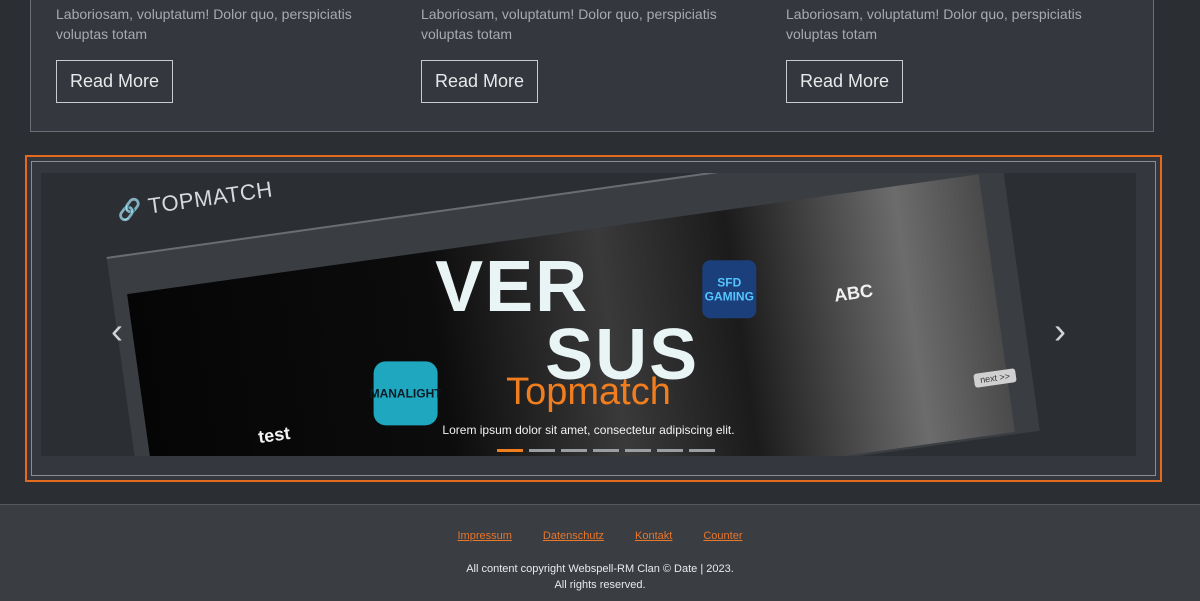  What do you see at coordinates (600, 585) in the screenshot?
I see `copyright-line2: All rights reserved.` at bounding box center [600, 585].